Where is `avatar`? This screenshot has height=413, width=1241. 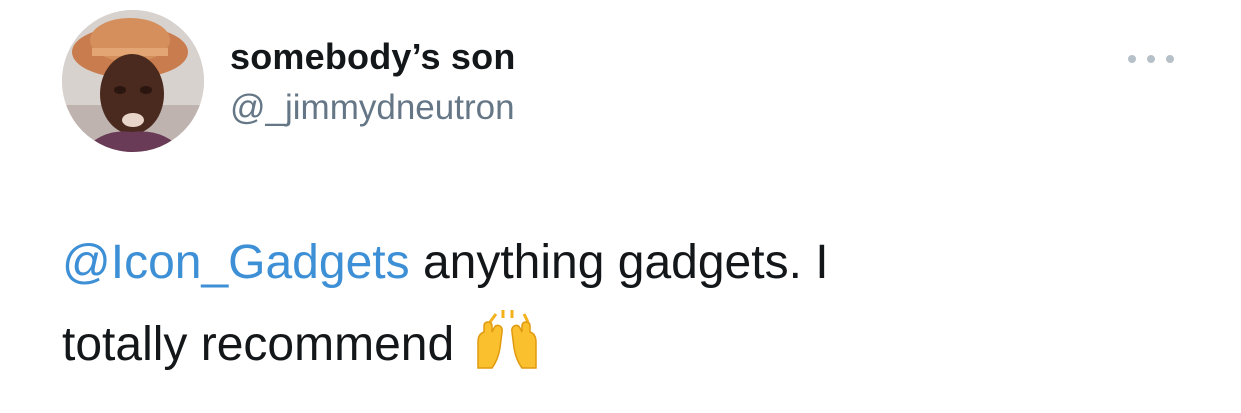 avatar is located at coordinates (133, 81).